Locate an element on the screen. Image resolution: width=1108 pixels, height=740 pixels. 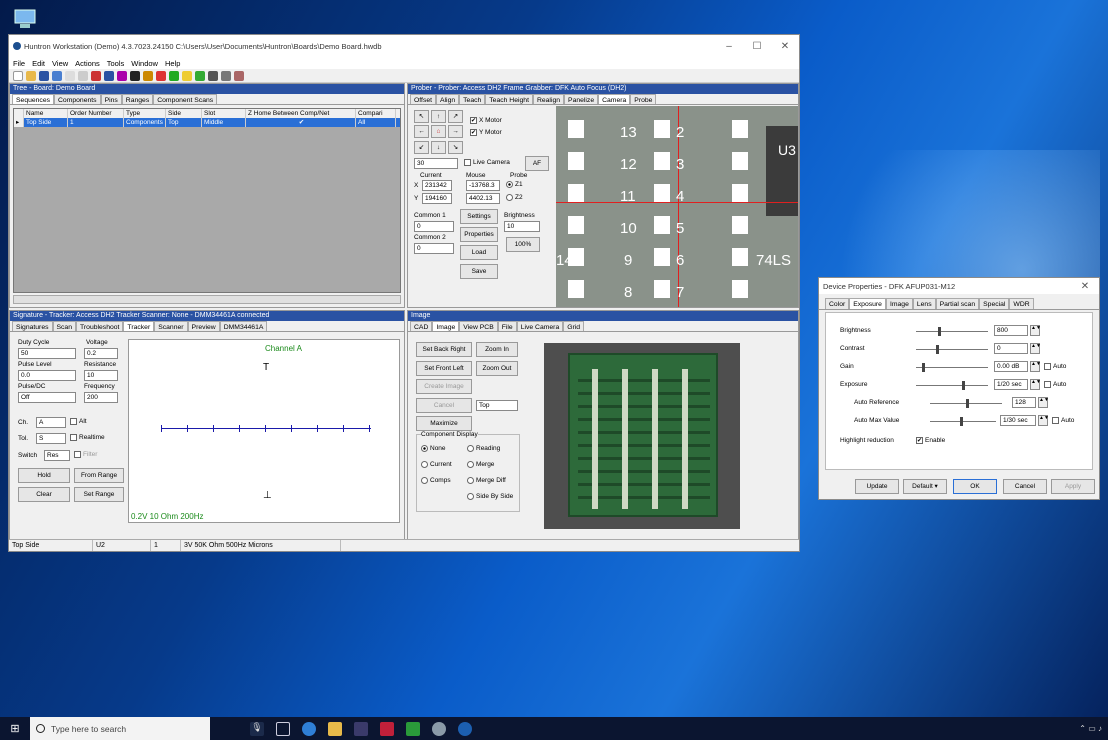
create-image-button: Create Image is located at coordinates (444, 386).